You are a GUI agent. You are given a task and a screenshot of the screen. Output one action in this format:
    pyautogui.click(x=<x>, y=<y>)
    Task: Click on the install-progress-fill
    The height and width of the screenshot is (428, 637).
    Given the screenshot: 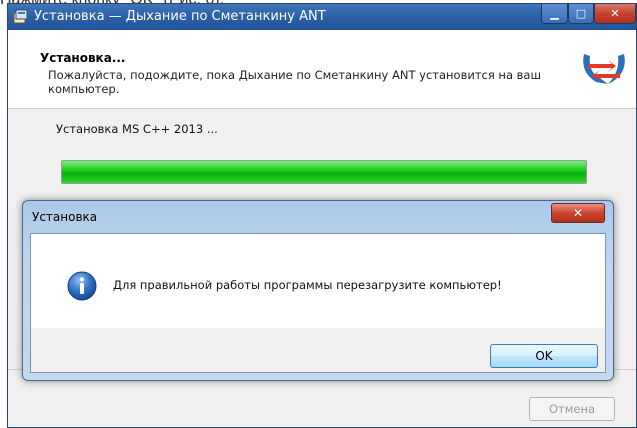 What is the action you would take?
    pyautogui.click(x=324, y=172)
    